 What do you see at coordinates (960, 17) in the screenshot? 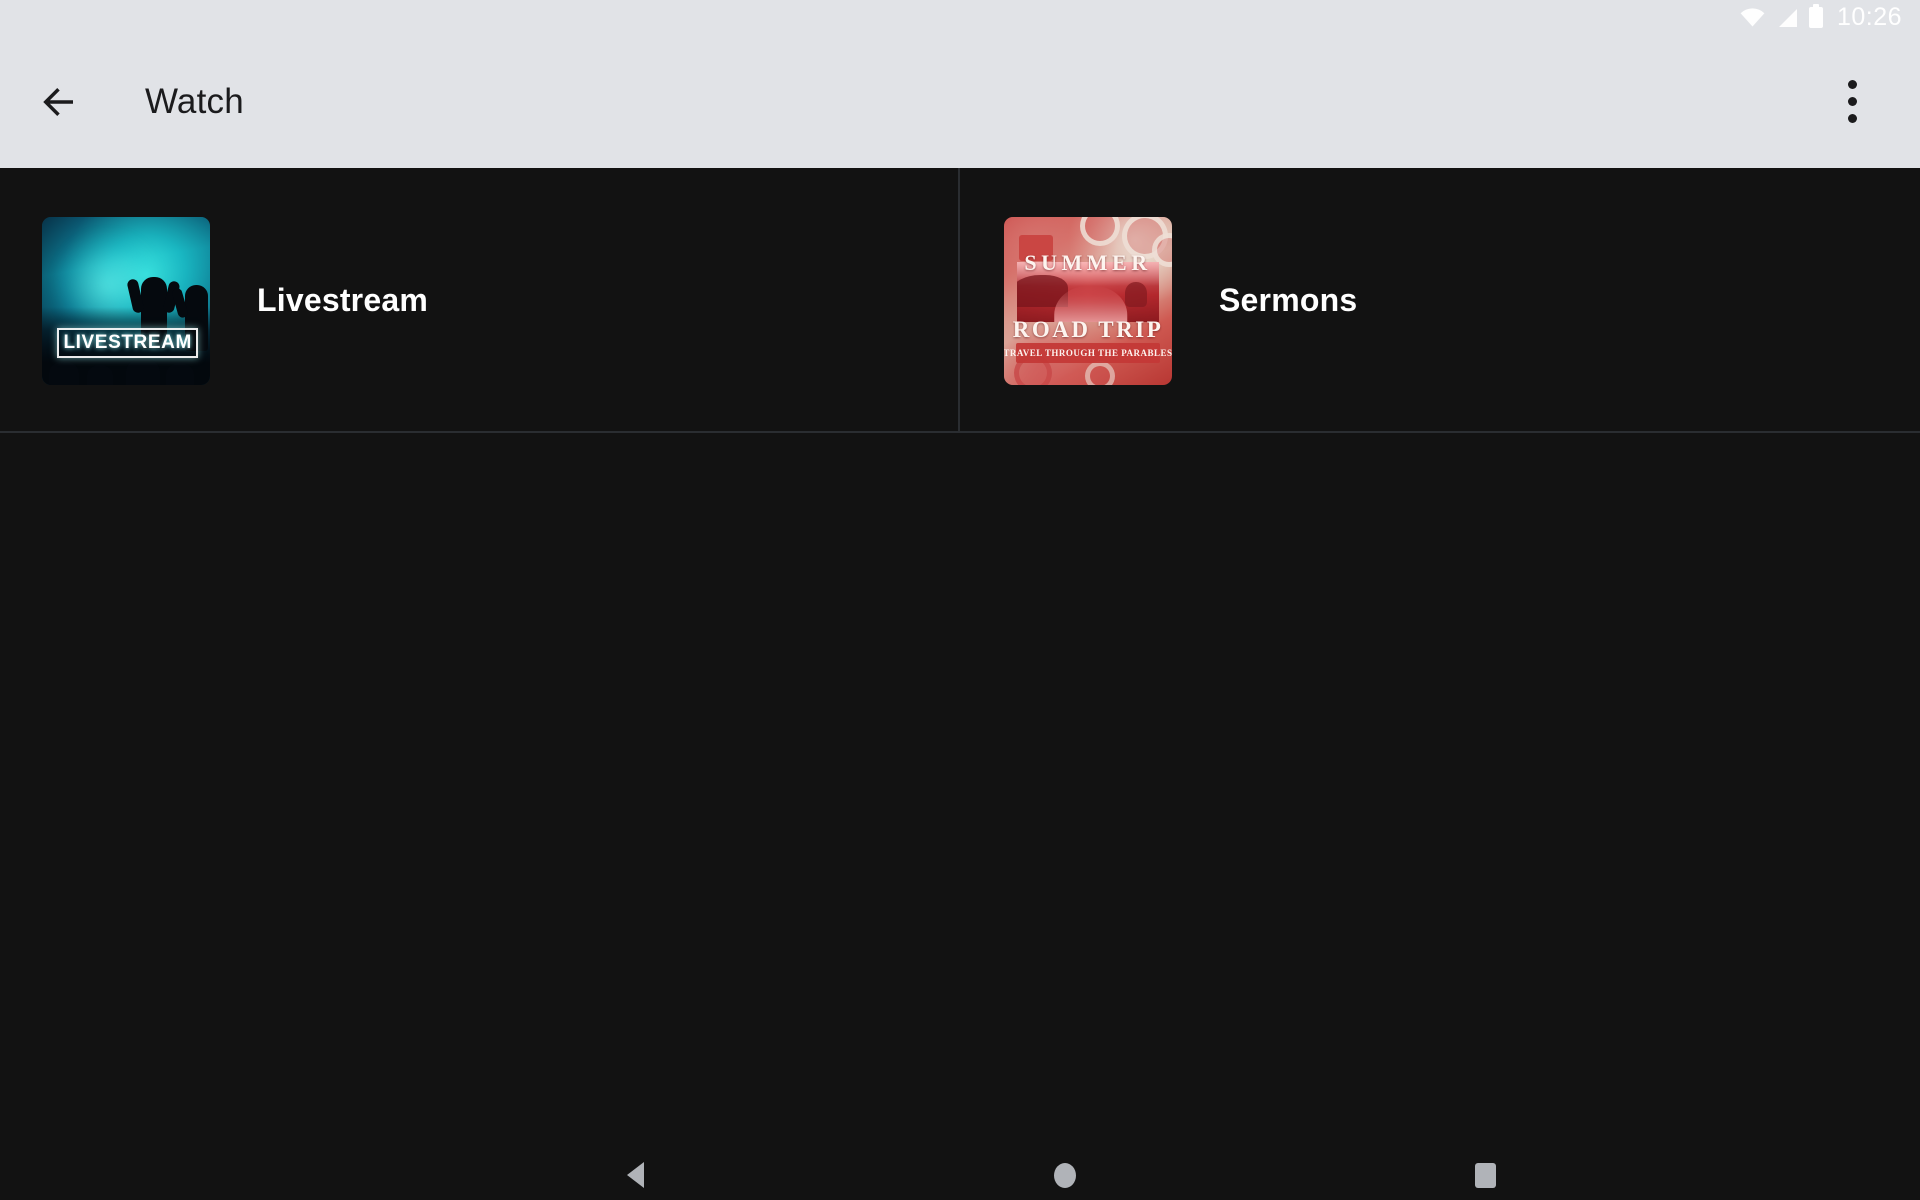
I see `status-bar: 10:26` at bounding box center [960, 17].